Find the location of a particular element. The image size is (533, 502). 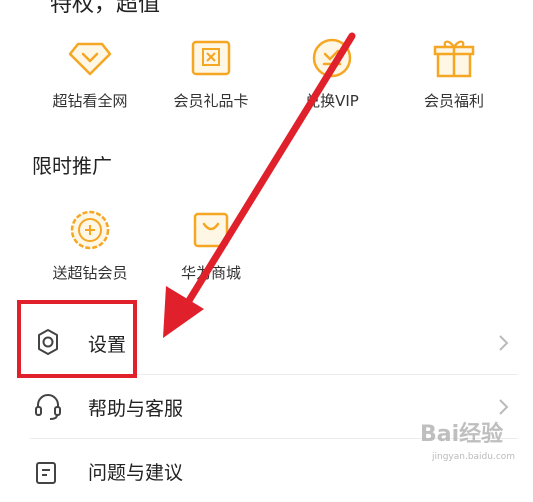

promo-item-huawei-mall: 华为商城 is located at coordinates (211, 245).